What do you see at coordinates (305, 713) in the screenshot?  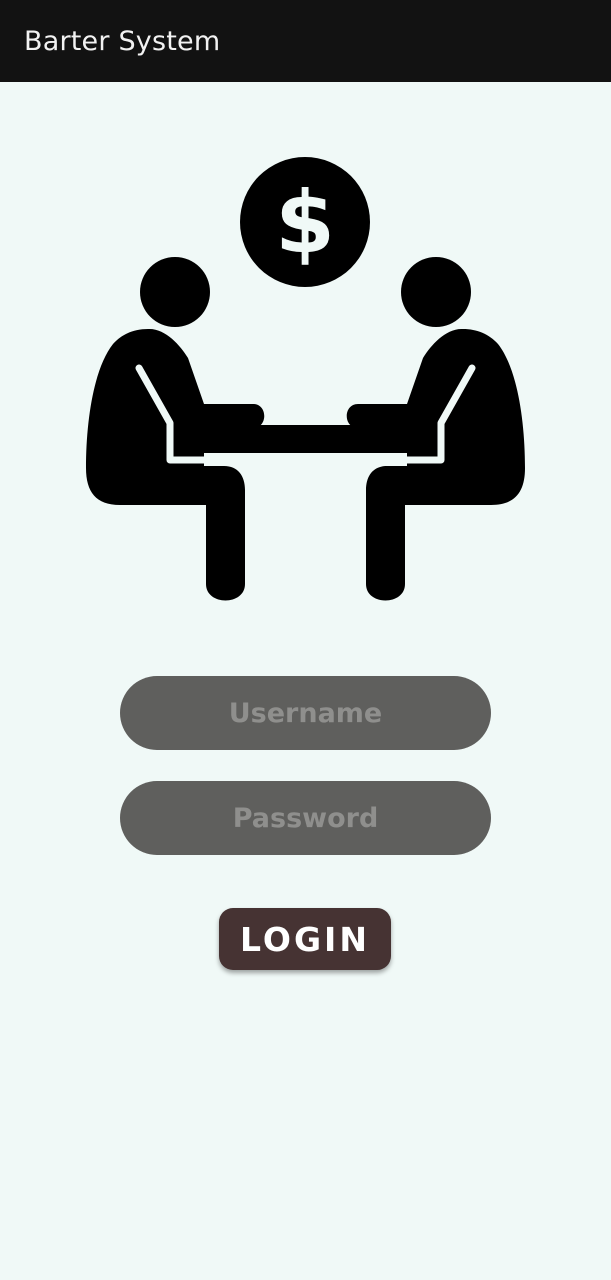 I see `username-input` at bounding box center [305, 713].